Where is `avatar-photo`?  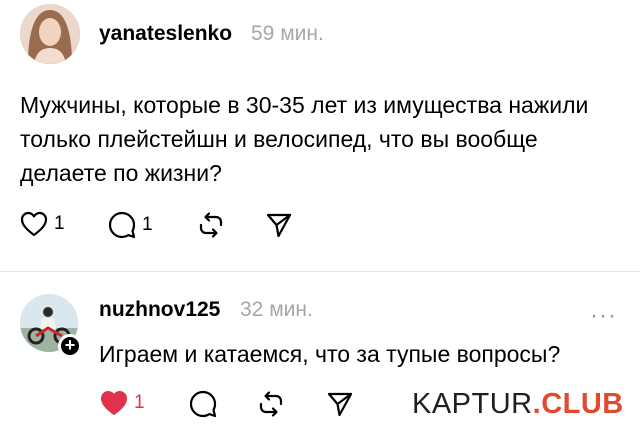
avatar-photo is located at coordinates (50, 34).